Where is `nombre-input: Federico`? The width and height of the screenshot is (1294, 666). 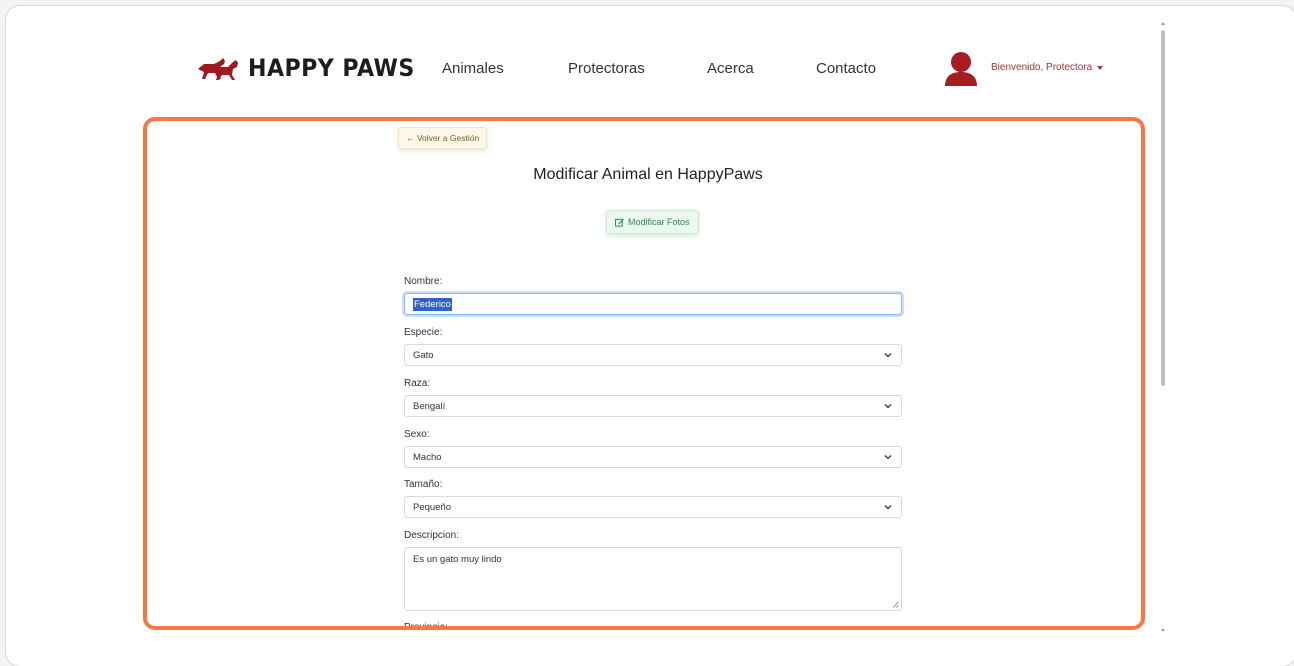
nombre-input: Federico is located at coordinates (653, 304).